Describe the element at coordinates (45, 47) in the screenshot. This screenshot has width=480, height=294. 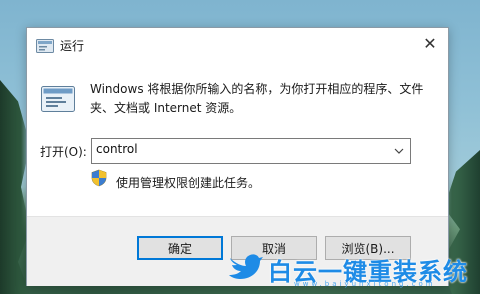
I see `run-app-icon` at that location.